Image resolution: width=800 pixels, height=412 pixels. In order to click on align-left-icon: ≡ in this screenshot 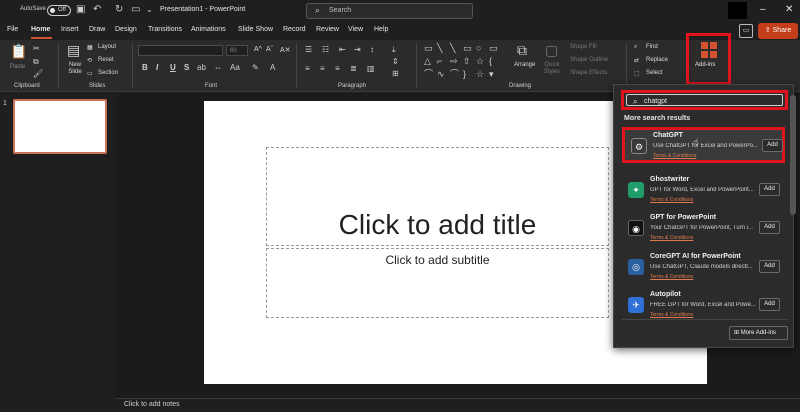, I will do `click(307, 69)`.